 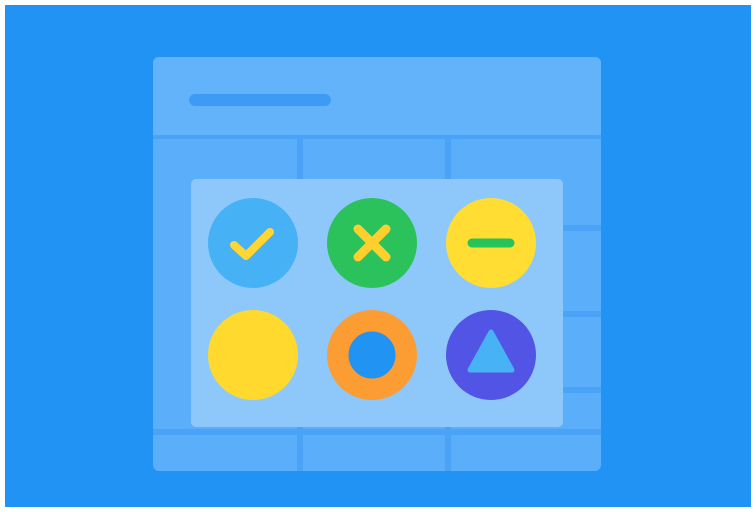 I want to click on cross-icon, so click(x=372, y=243).